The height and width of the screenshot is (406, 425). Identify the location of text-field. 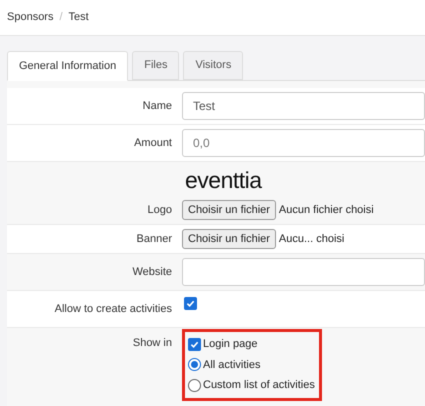
(303, 272).